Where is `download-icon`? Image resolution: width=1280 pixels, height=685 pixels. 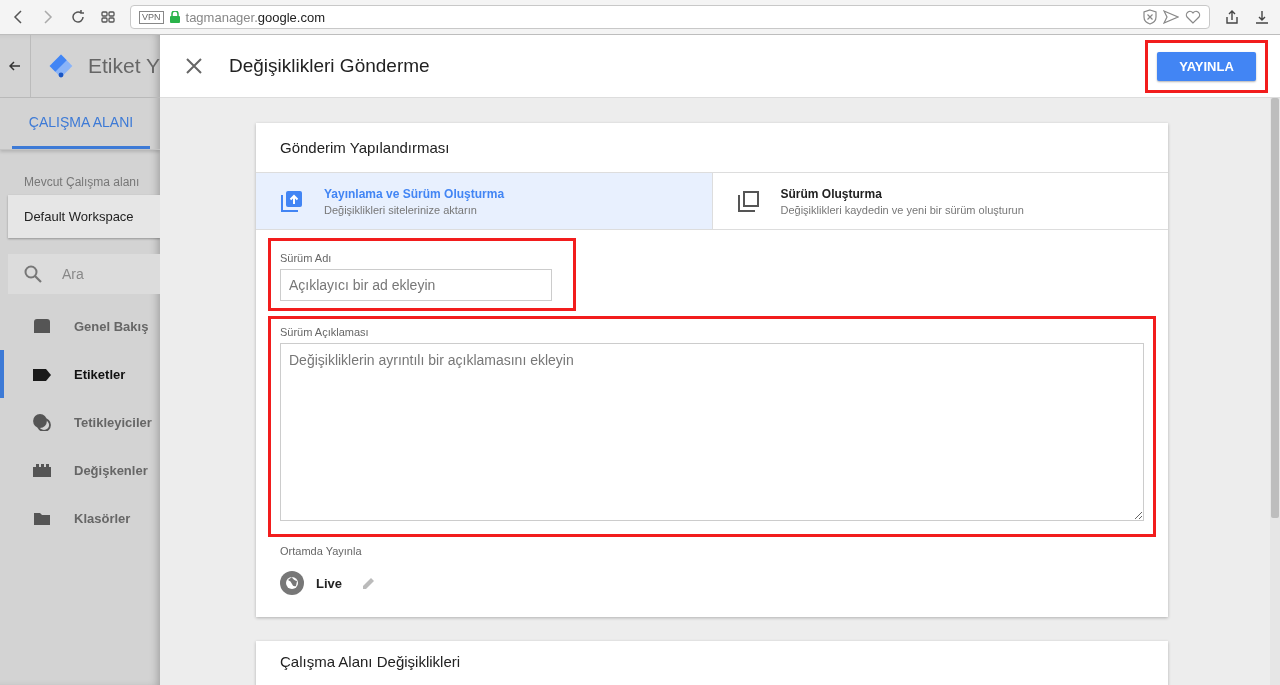
download-icon is located at coordinates (1262, 17).